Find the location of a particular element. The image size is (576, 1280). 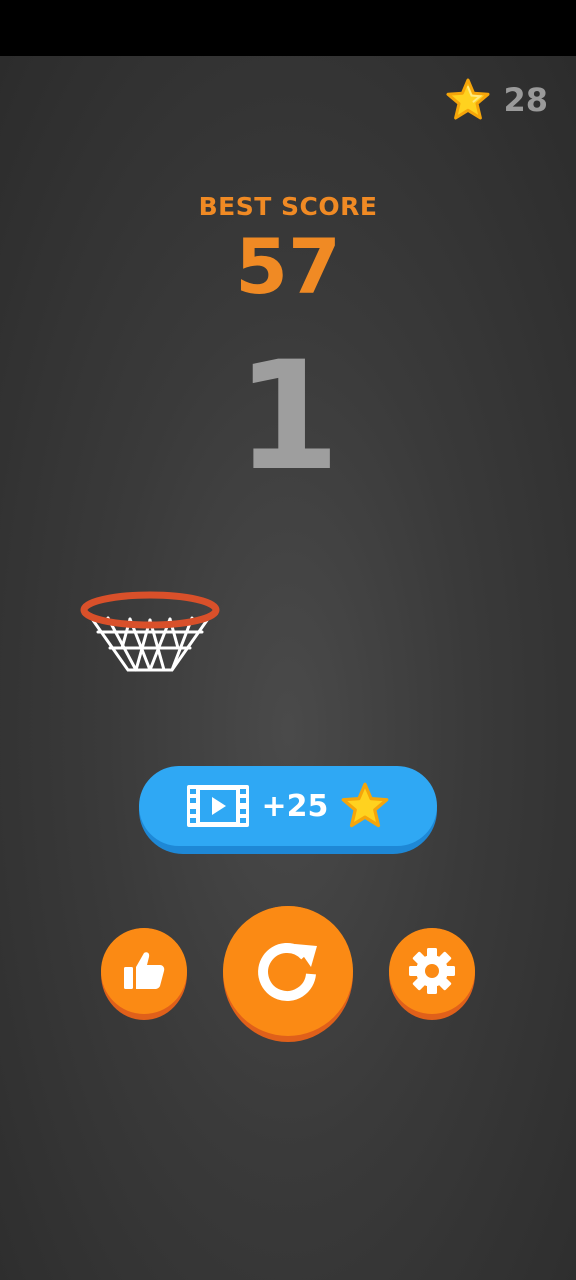

restart-icon is located at coordinates (287, 971).